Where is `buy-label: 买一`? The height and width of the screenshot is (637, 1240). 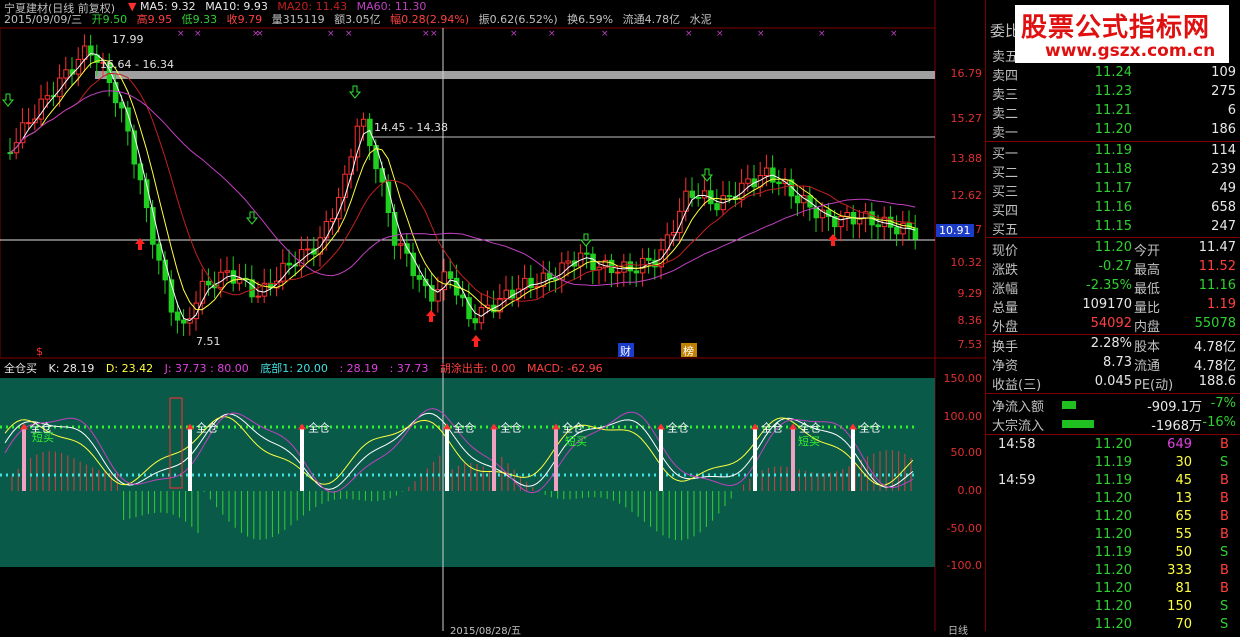
buy-label: 买一 is located at coordinates (1005, 154).